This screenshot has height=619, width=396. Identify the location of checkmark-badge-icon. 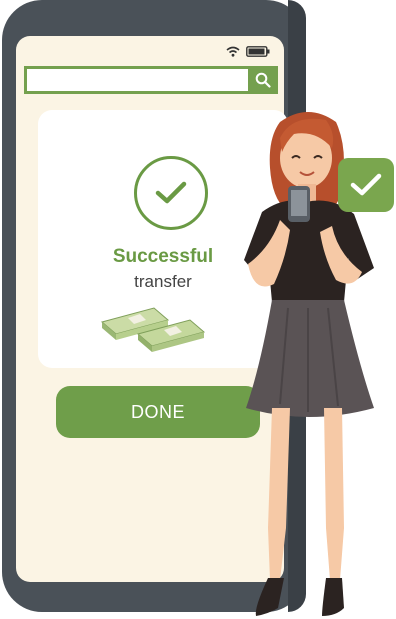
(366, 185).